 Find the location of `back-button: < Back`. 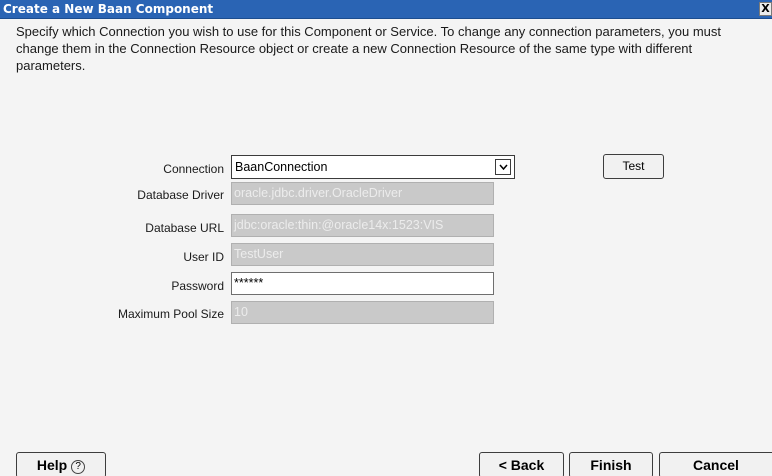

back-button: < Back is located at coordinates (521, 464).